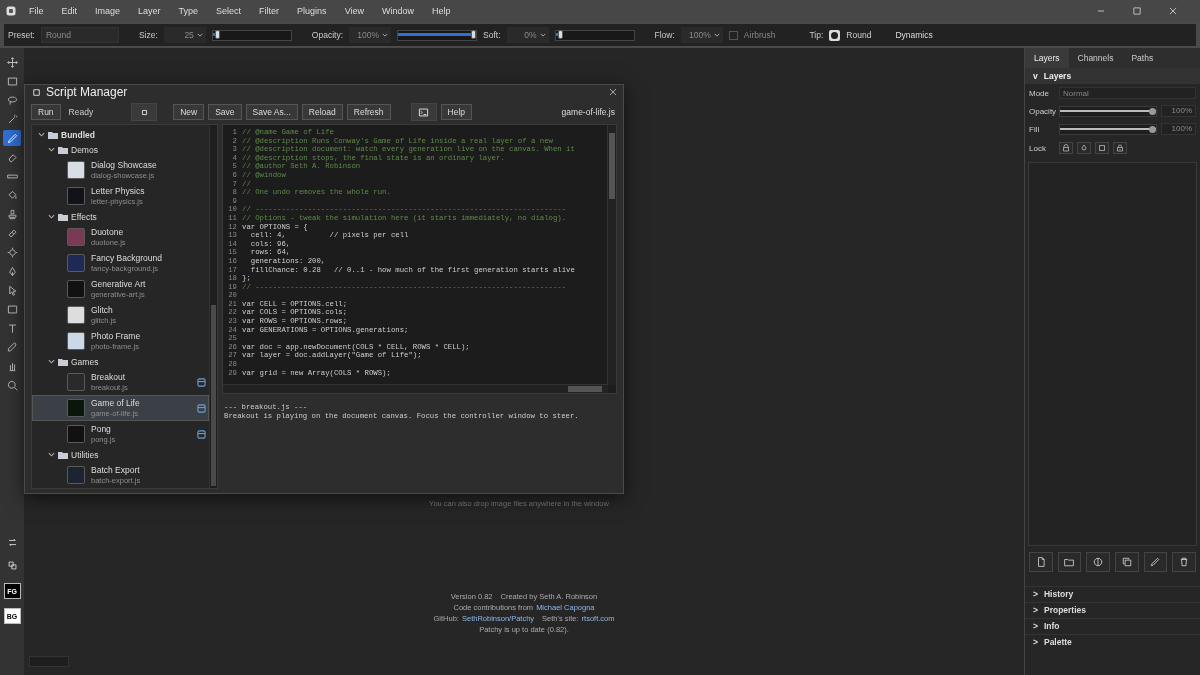 This screenshot has width=1200, height=675. Describe the element at coordinates (835, 35) in the screenshot. I see `round-tip-icon` at that location.